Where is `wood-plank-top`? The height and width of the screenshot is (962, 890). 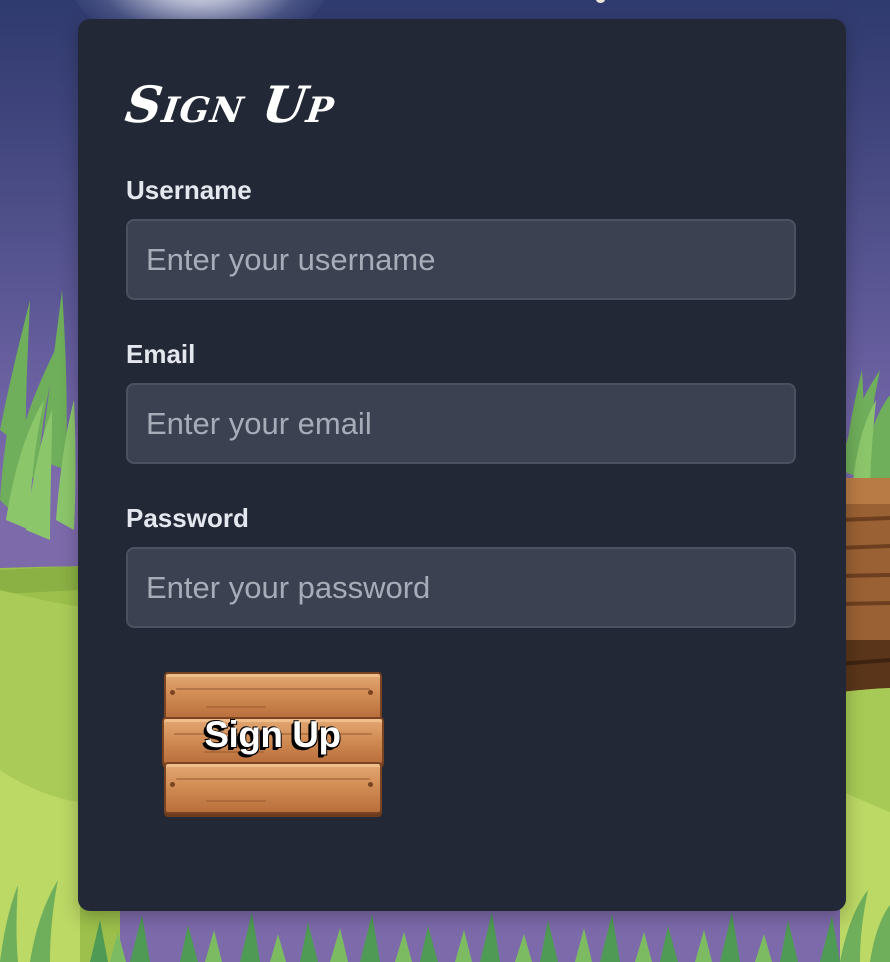
wood-plank-top is located at coordinates (273, 696).